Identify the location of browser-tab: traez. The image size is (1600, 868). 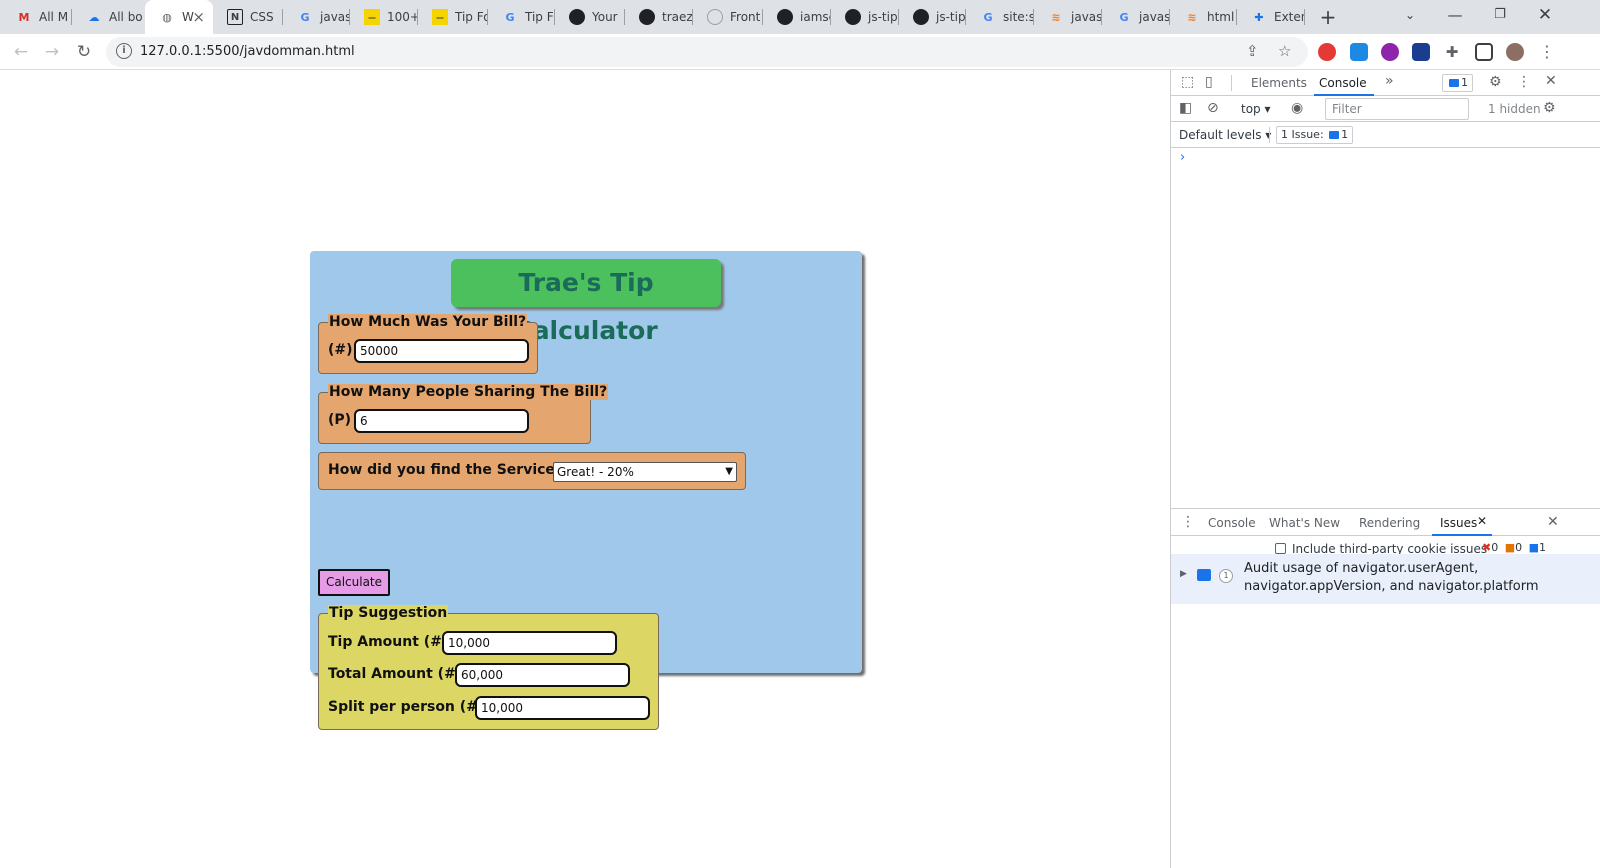
(659, 17).